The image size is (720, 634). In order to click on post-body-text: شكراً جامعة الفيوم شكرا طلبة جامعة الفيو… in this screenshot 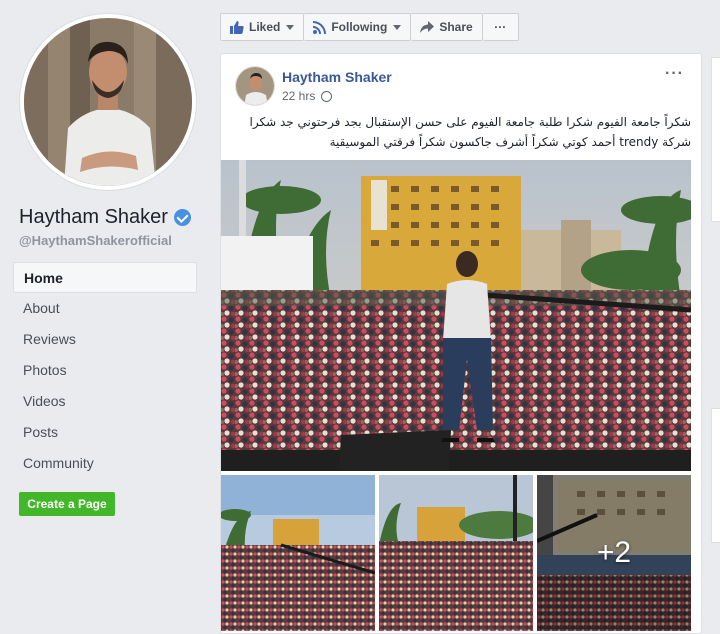, I will do `click(470, 132)`.